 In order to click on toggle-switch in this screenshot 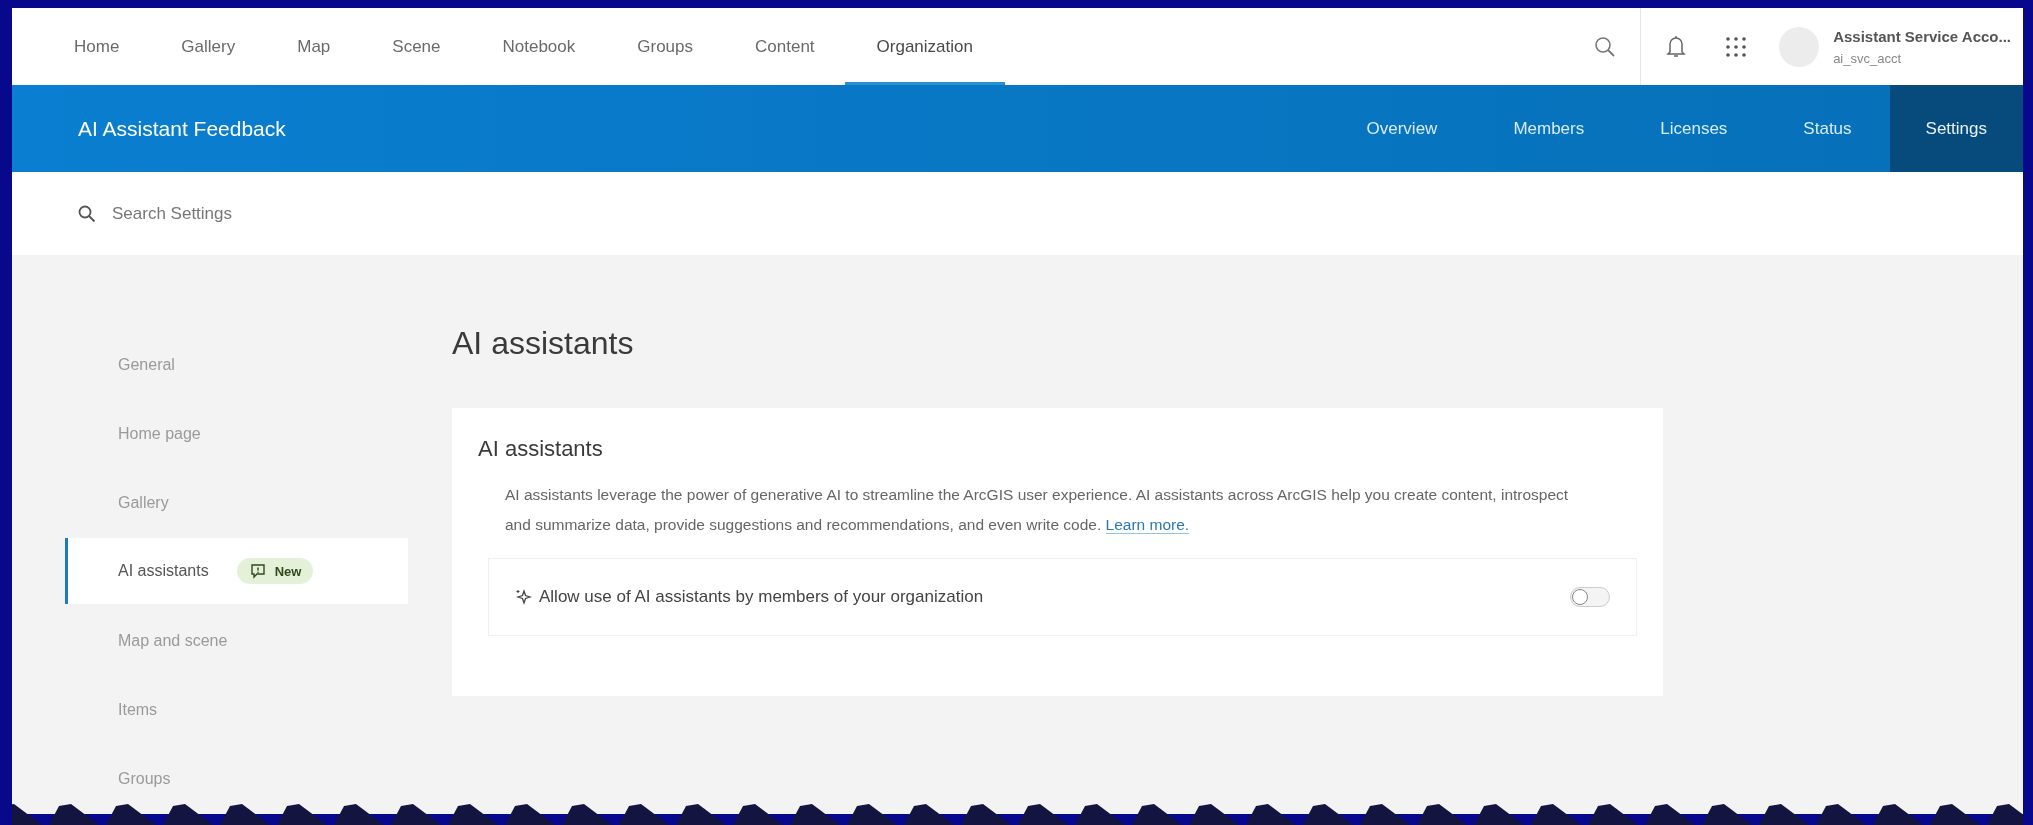, I will do `click(1590, 597)`.